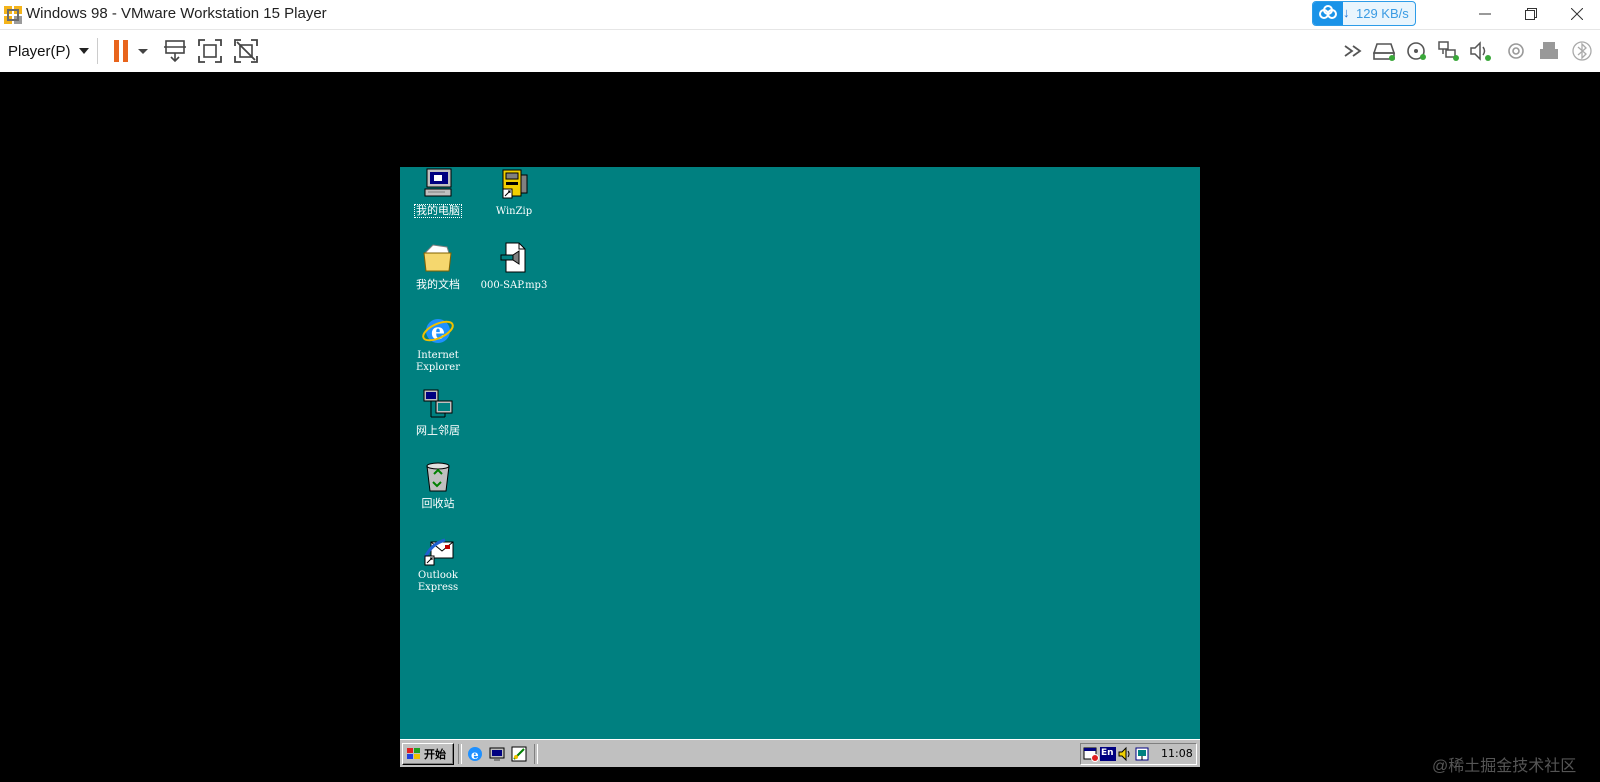 The image size is (1600, 782). I want to click on svg-text: e, so click(475, 755).